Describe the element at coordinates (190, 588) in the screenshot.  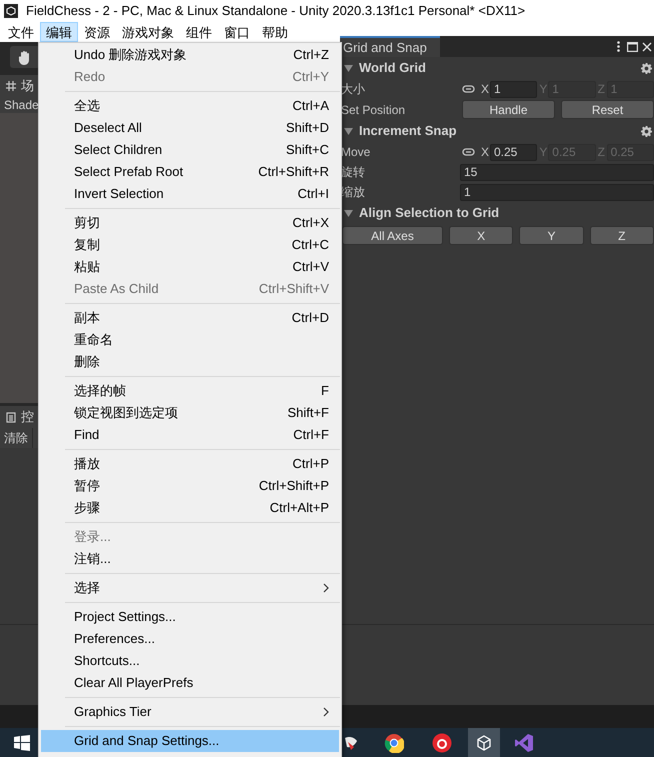
I see `menu-item: 选择` at that location.